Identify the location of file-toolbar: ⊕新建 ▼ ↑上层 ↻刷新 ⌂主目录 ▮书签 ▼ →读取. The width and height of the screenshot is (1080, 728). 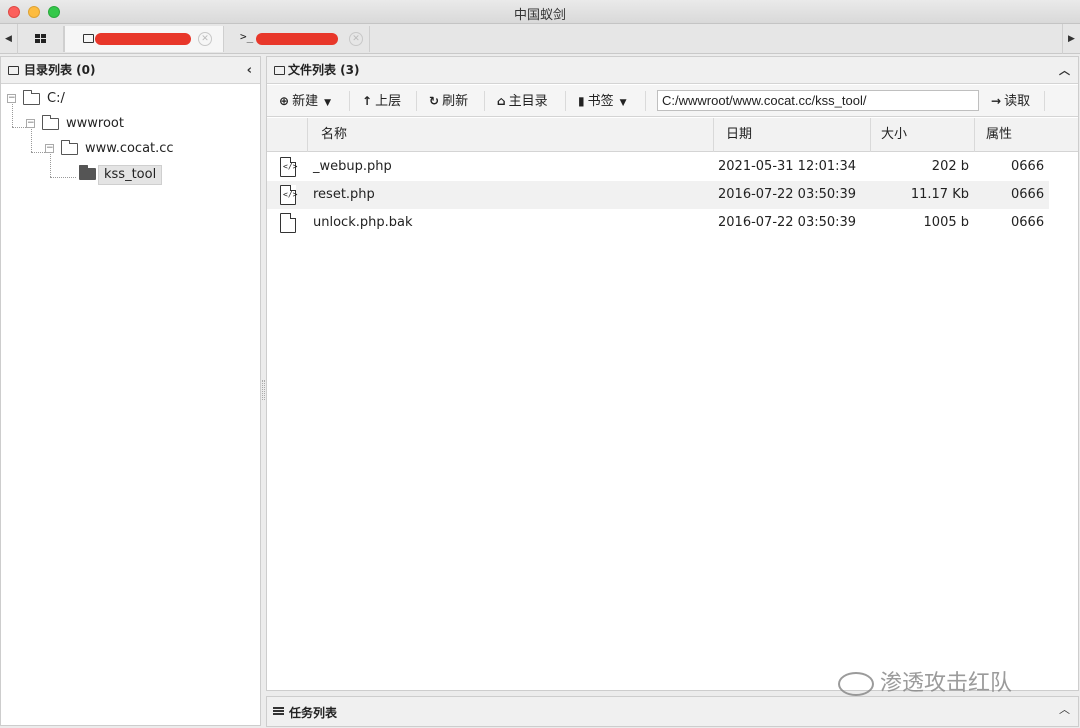
(672, 101).